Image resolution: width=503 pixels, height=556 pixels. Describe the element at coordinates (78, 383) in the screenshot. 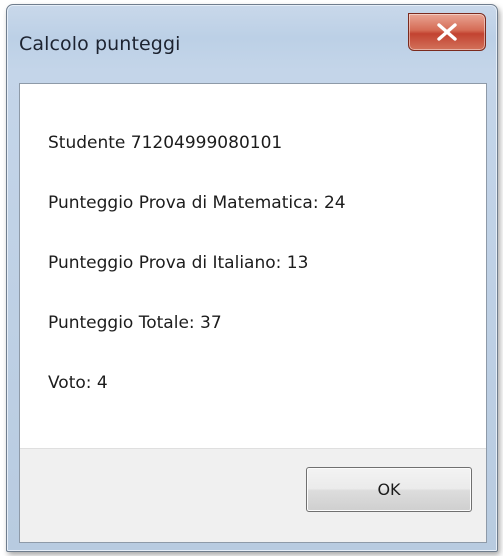

I see `grade-text: Voto: 4` at that location.